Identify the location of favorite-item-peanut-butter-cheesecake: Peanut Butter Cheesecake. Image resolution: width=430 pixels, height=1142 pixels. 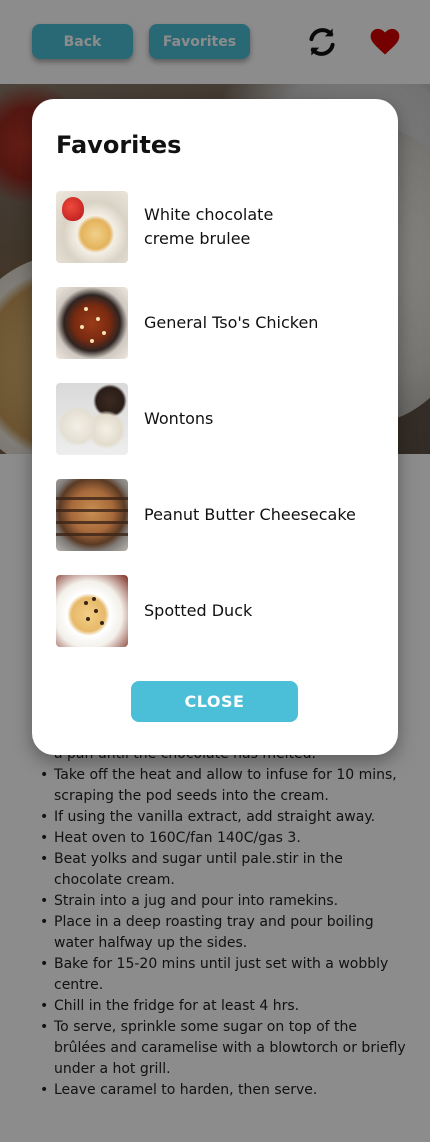
(221, 515).